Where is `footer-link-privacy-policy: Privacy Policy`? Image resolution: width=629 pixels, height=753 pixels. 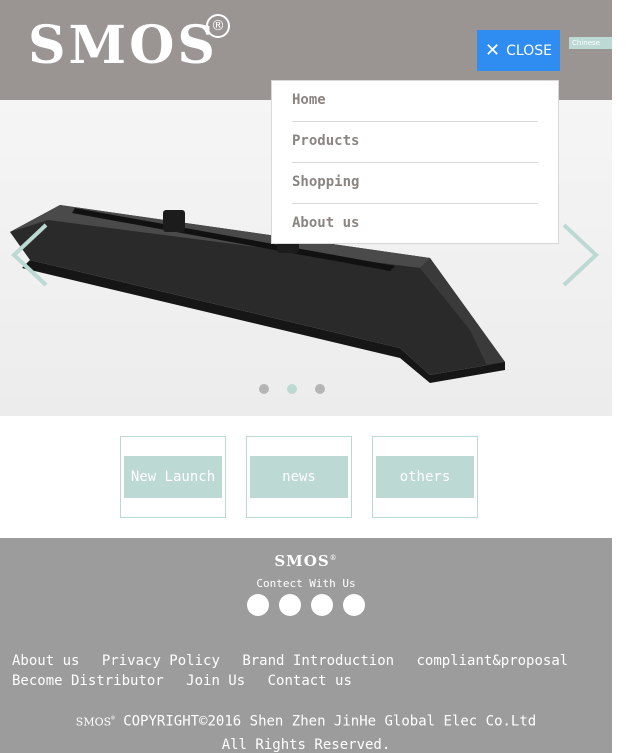
footer-link-privacy-policy: Privacy Policy is located at coordinates (161, 661).